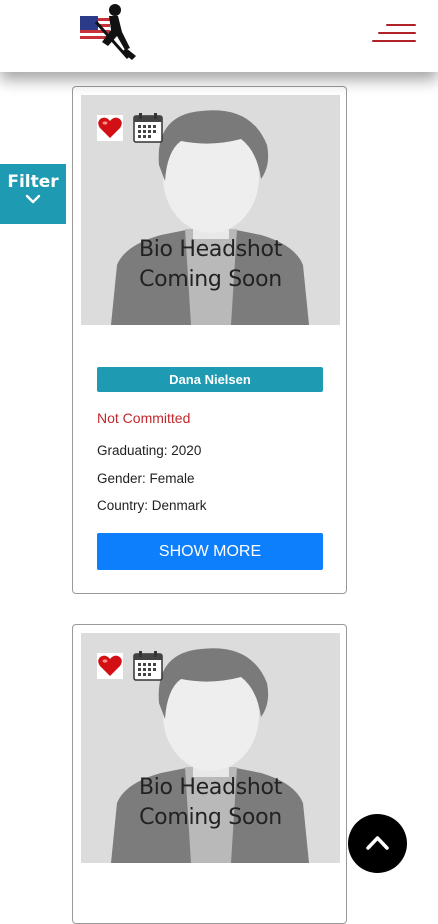 The height and width of the screenshot is (924, 438). I want to click on show-more-button: SHOW MORE, so click(210, 551).